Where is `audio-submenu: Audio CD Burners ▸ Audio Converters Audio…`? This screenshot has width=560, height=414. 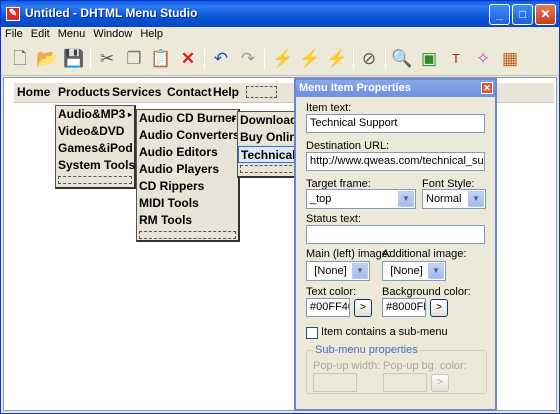
audio-submenu: Audio CD Burners ▸ Audio Converters Audio… is located at coordinates (189, 175).